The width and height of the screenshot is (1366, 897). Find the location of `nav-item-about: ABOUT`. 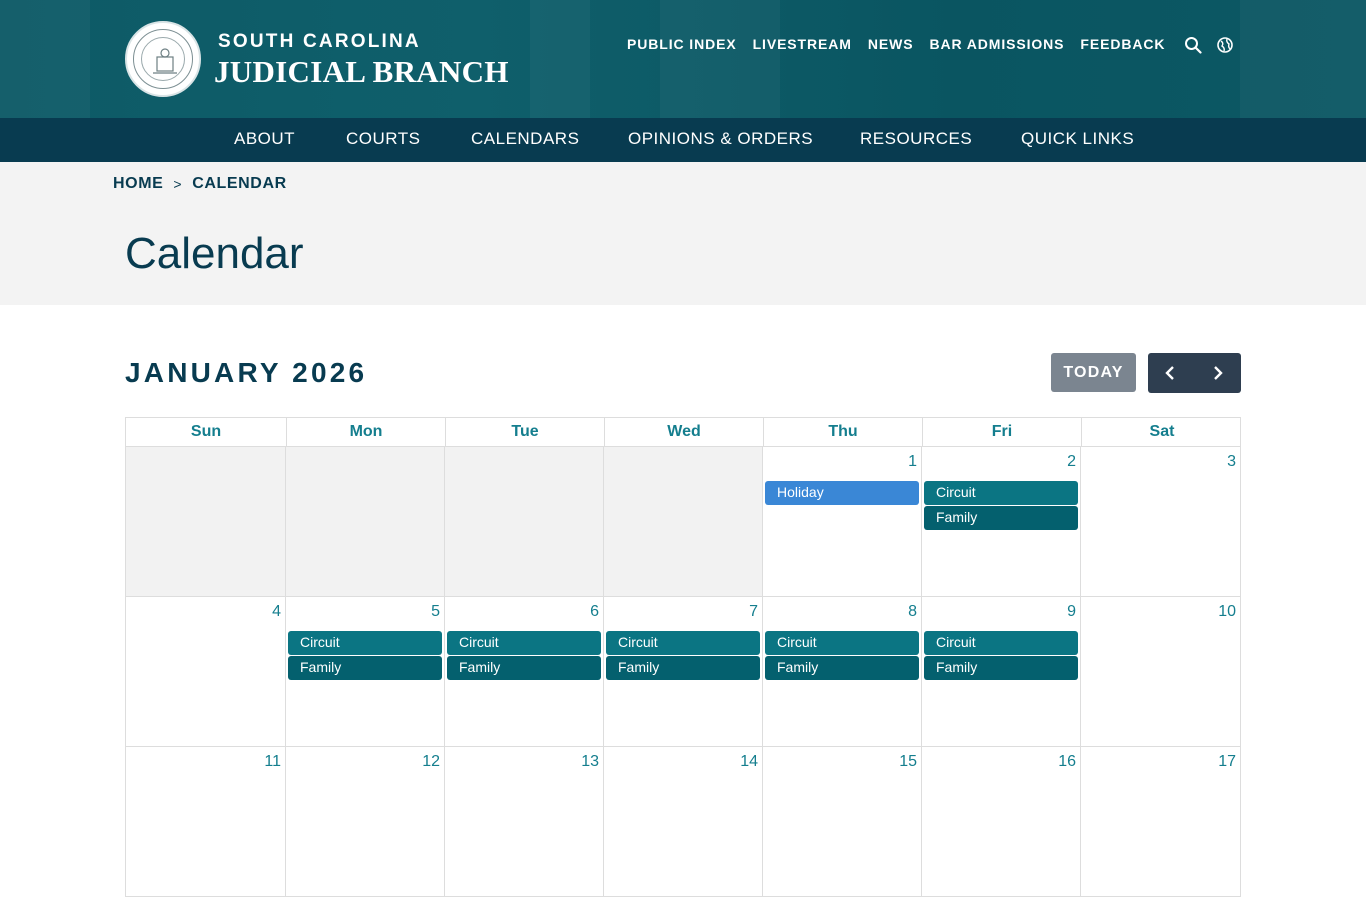

nav-item-about: ABOUT is located at coordinates (264, 139).